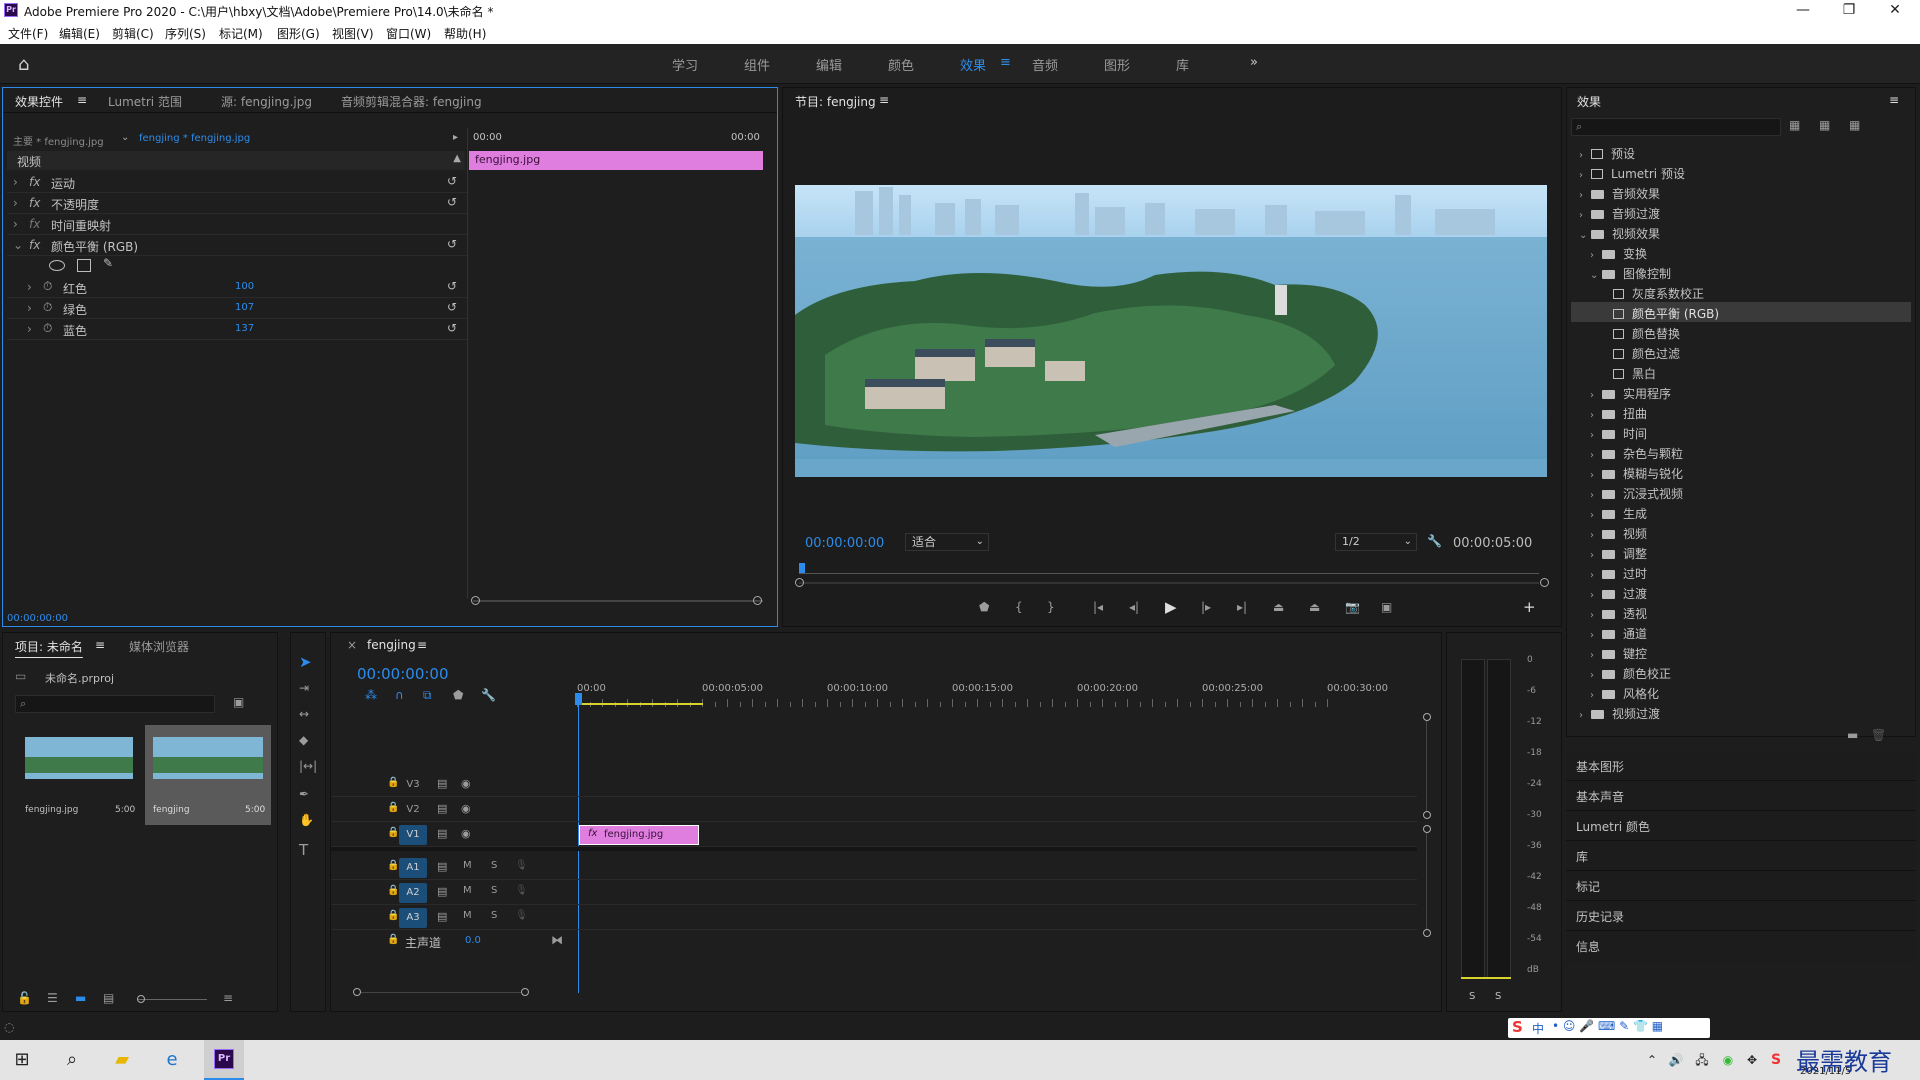 This screenshot has height=1080, width=1920. What do you see at coordinates (39, 101) in the screenshot?
I see `tab-effect-controls: 效果控件` at bounding box center [39, 101].